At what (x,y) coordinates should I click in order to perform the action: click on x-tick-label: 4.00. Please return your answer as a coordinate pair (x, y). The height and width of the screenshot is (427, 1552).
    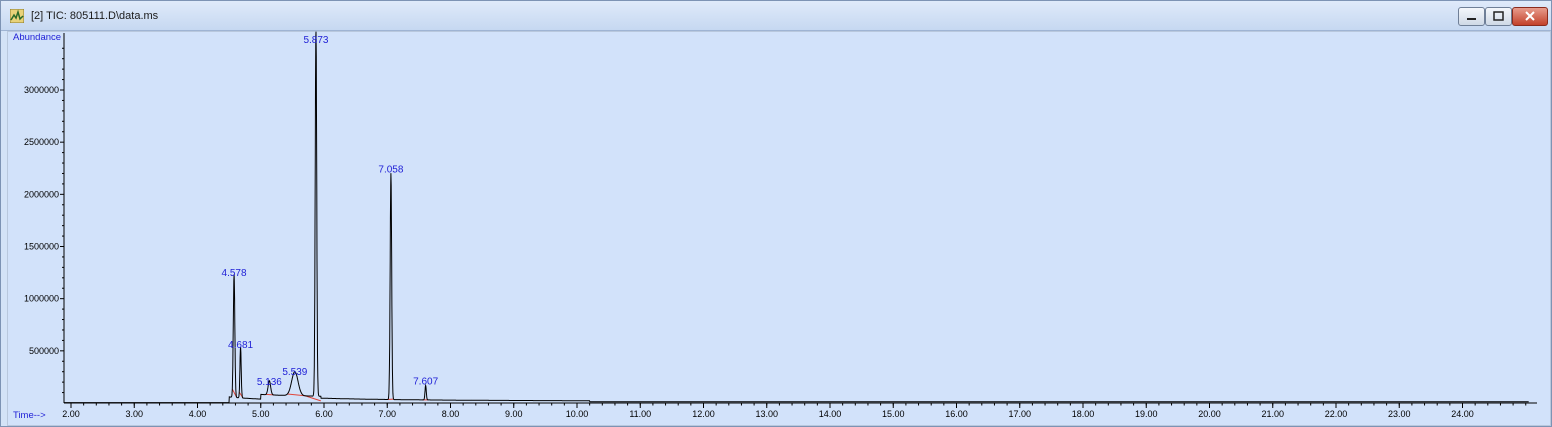
    Looking at the image, I should click on (198, 414).